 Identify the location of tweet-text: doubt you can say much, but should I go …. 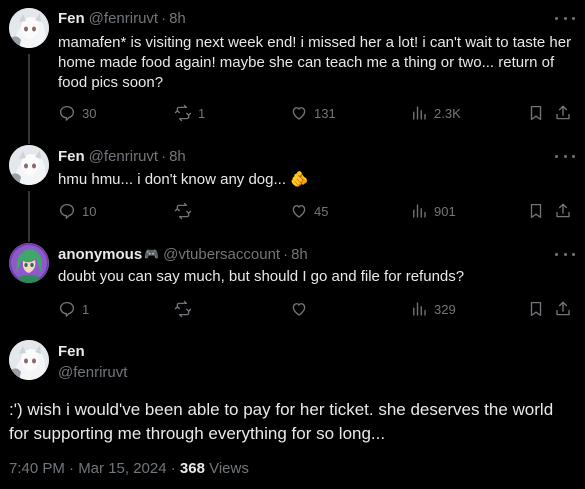
(261, 276).